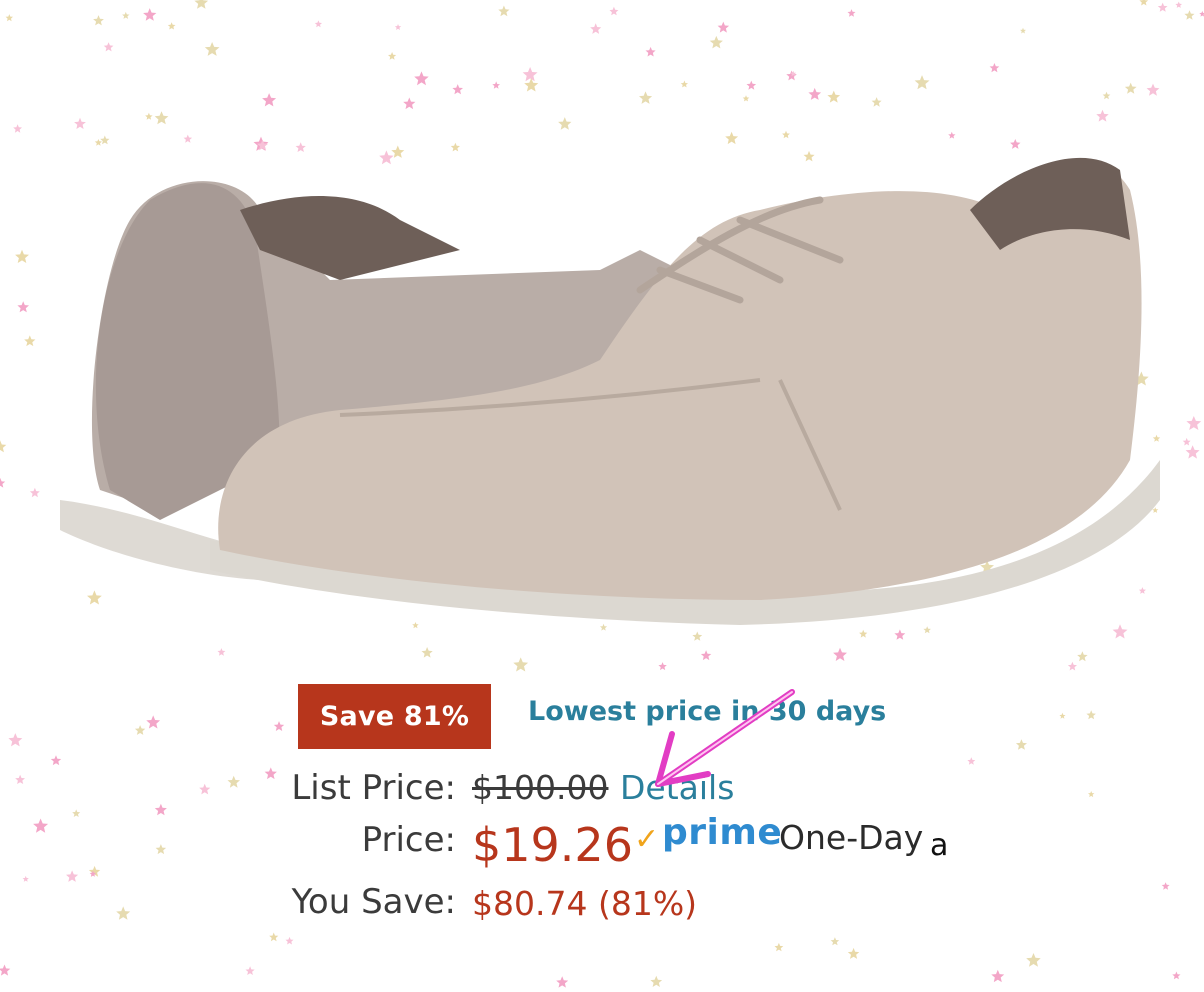  I want to click on prime-check-icon: ✓, so click(647, 839).